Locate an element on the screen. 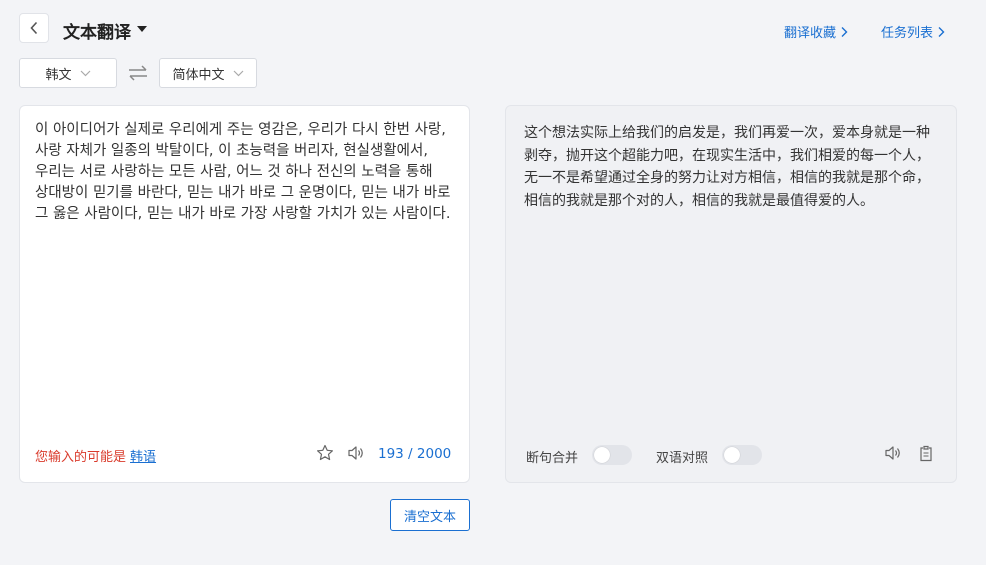  translation-favorites-link: 翻译收藏 is located at coordinates (816, 31).